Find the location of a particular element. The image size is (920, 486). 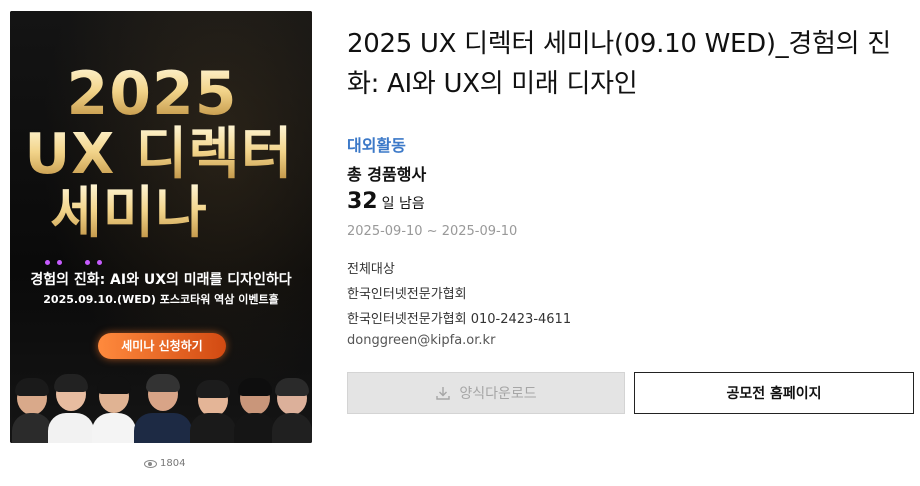

homepage-button: 공모전 홈페이지 is located at coordinates (774, 393).